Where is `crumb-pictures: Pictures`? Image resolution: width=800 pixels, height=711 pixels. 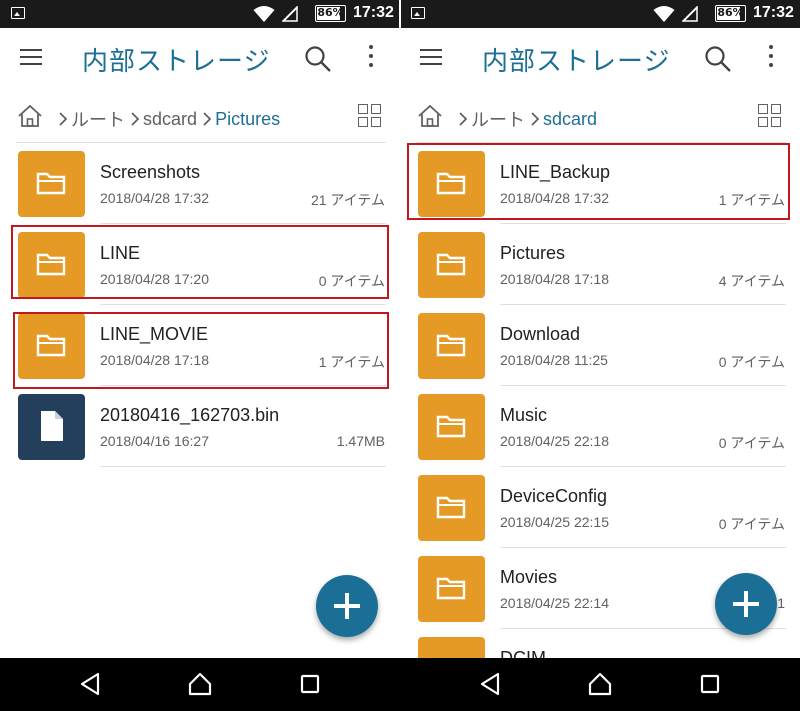 crumb-pictures: Pictures is located at coordinates (247, 119).